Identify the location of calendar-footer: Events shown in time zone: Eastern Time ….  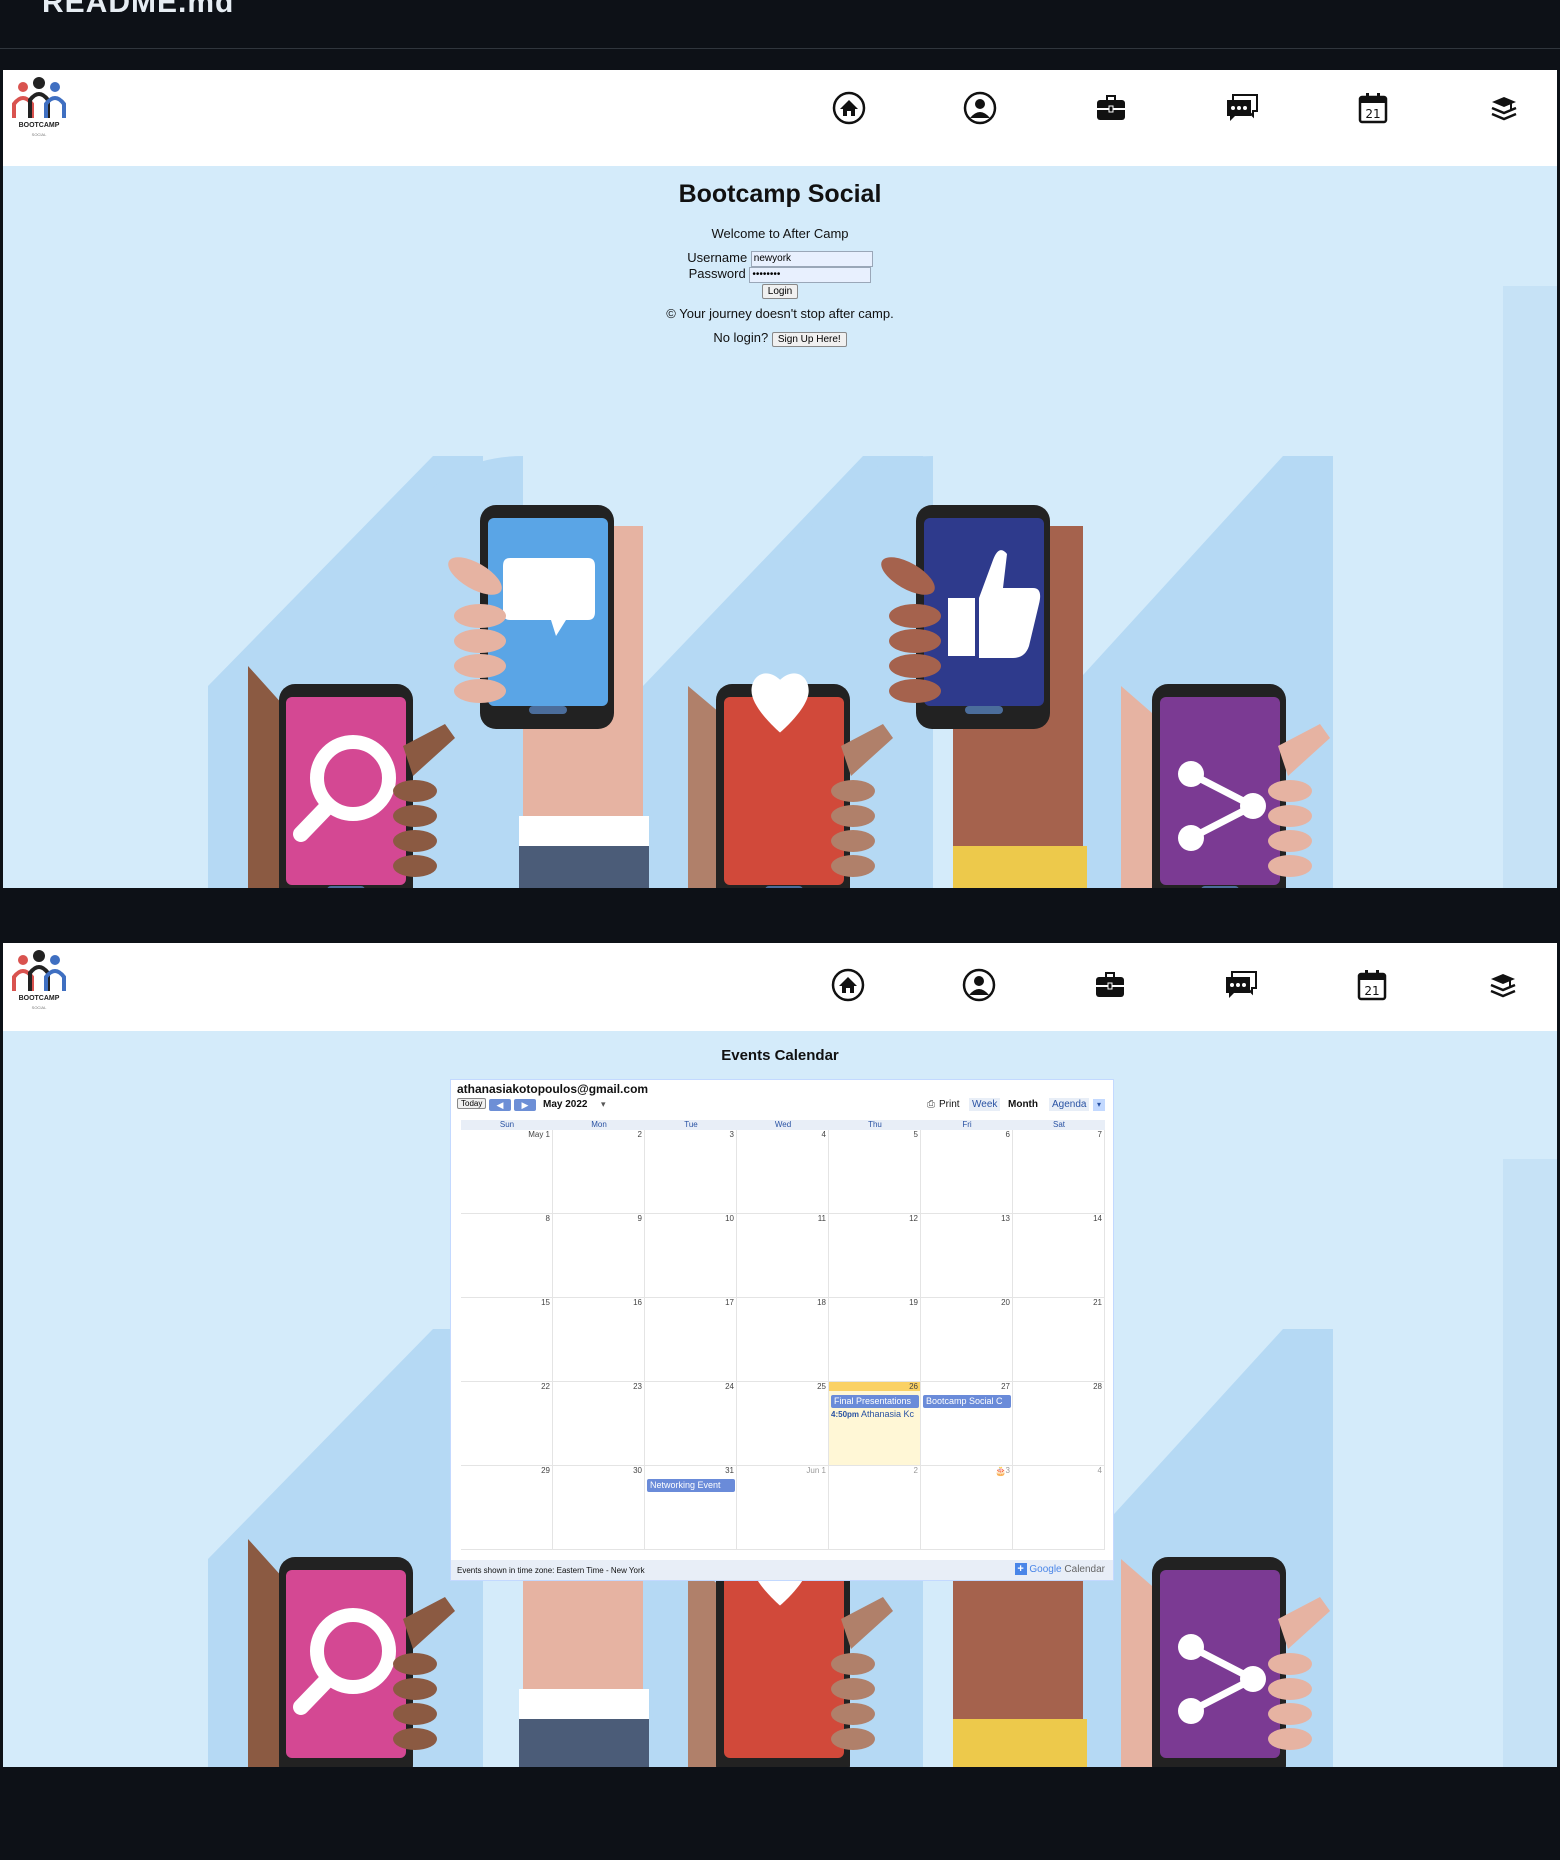
(782, 1570).